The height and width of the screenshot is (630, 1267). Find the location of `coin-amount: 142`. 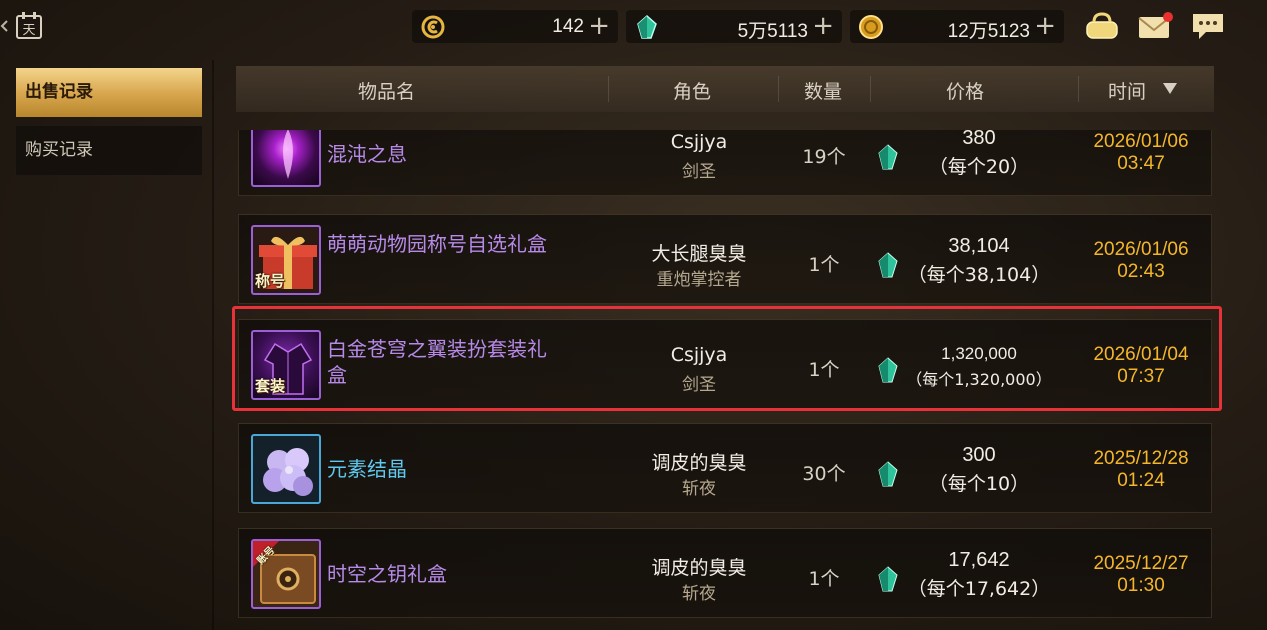

coin-amount: 142 is located at coordinates (568, 26).